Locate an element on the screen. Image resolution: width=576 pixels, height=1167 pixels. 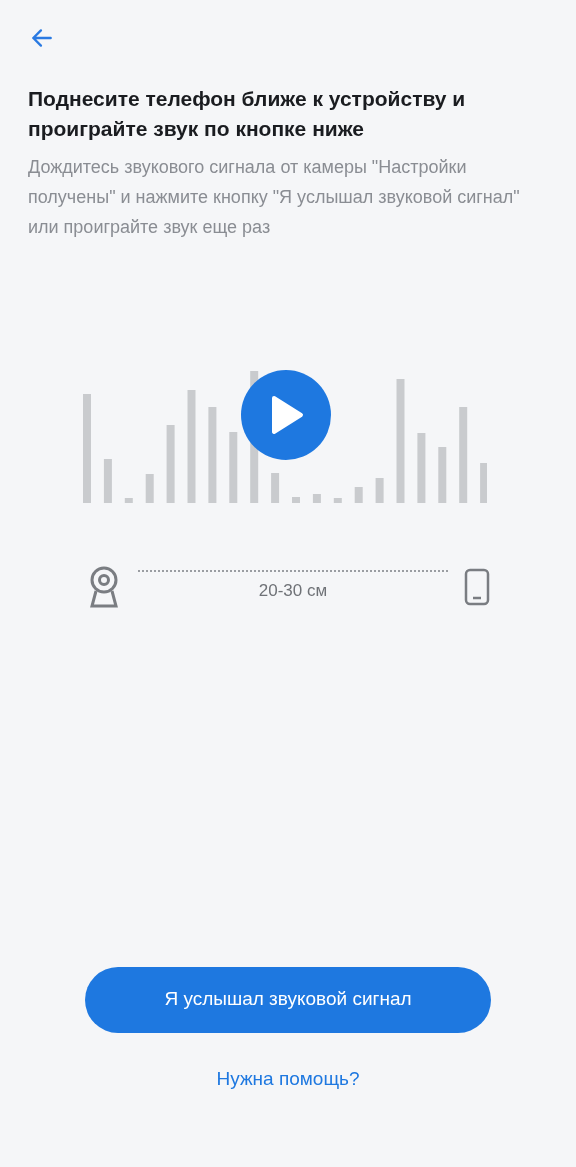
phone-icon is located at coordinates (477, 587).